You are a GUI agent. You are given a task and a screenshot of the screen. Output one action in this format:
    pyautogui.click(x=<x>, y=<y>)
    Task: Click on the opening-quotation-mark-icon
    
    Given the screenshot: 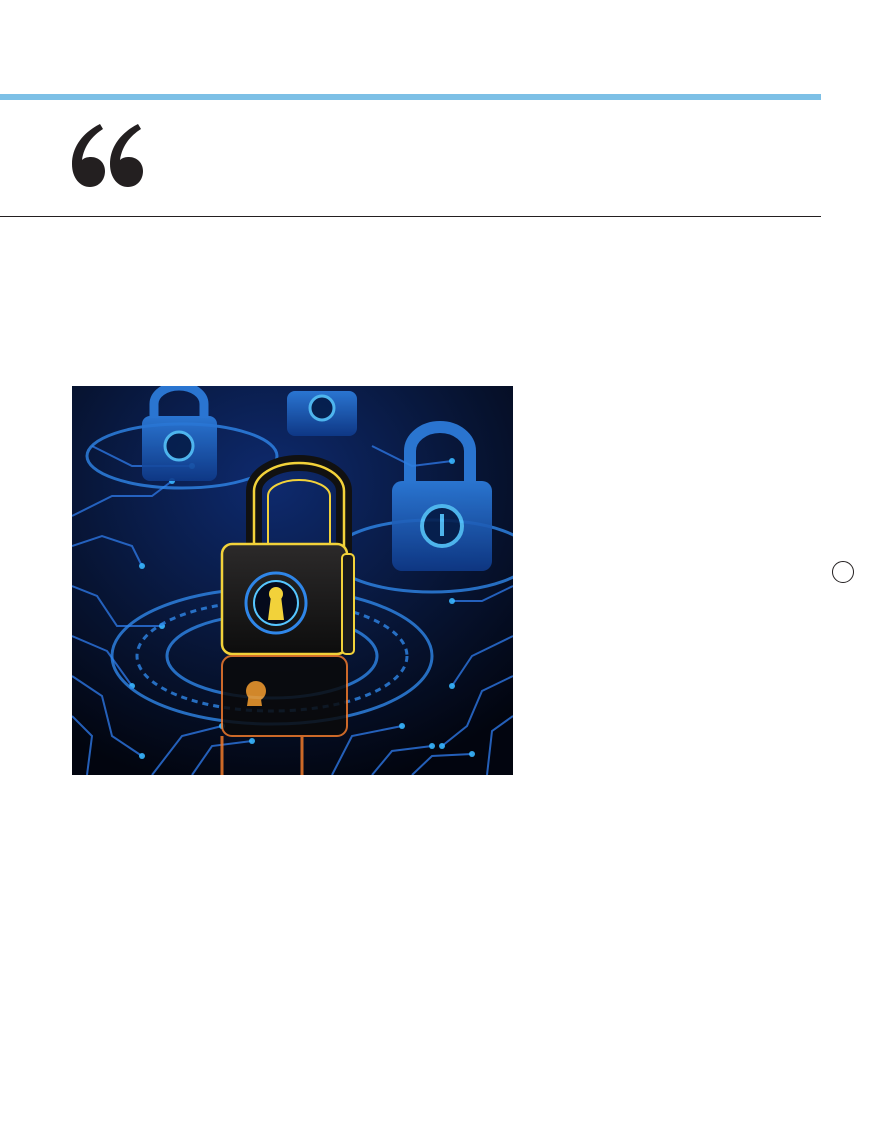 What is the action you would take?
    pyautogui.click(x=107, y=155)
    